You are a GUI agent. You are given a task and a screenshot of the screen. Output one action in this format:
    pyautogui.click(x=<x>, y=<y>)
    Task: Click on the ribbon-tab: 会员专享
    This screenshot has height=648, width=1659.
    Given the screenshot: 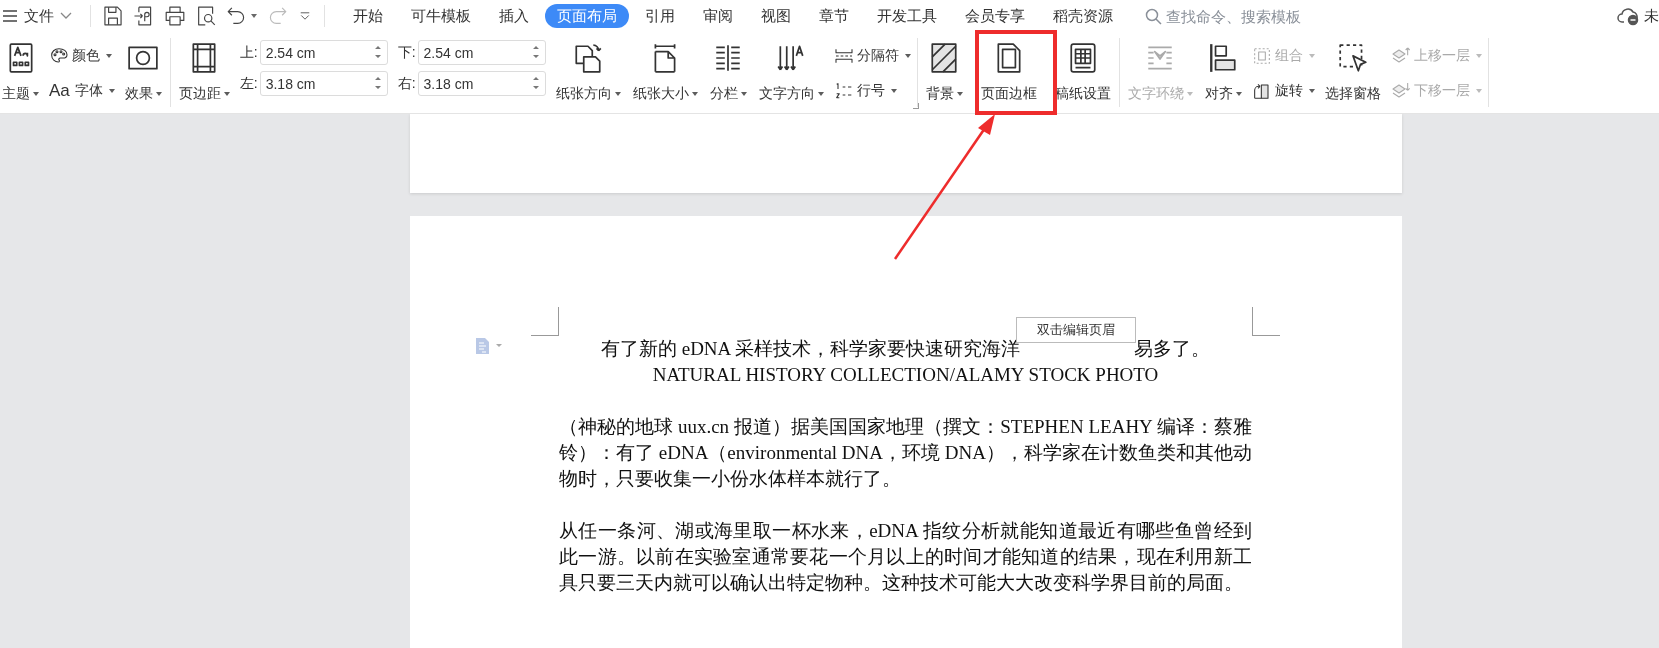 What is the action you would take?
    pyautogui.click(x=995, y=16)
    